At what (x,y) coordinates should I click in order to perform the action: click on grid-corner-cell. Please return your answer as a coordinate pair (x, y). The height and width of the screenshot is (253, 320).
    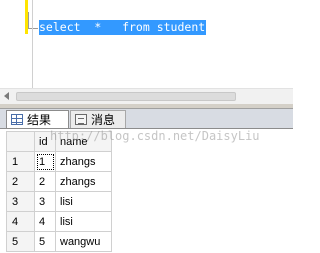
    Looking at the image, I should click on (20, 141).